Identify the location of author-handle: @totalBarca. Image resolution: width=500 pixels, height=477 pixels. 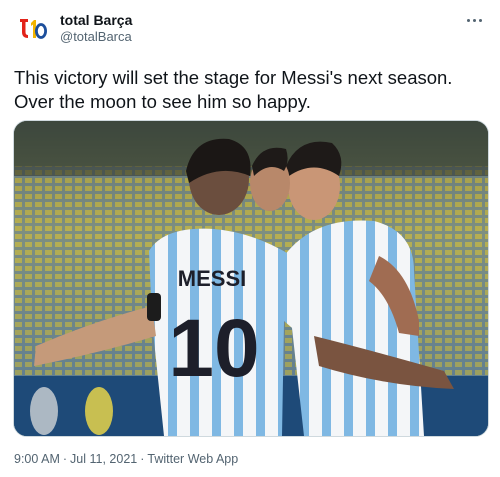
(96, 37).